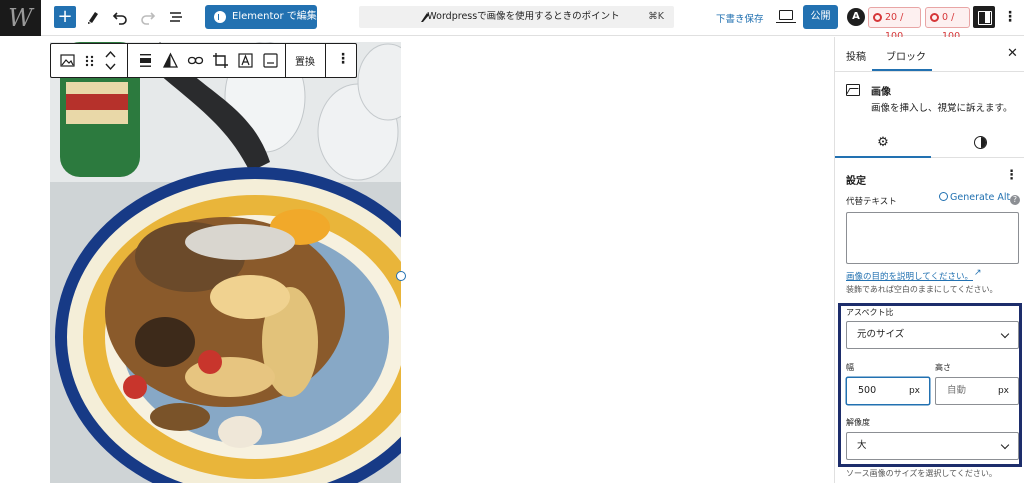  I want to click on elementor-icon, so click(220, 17).